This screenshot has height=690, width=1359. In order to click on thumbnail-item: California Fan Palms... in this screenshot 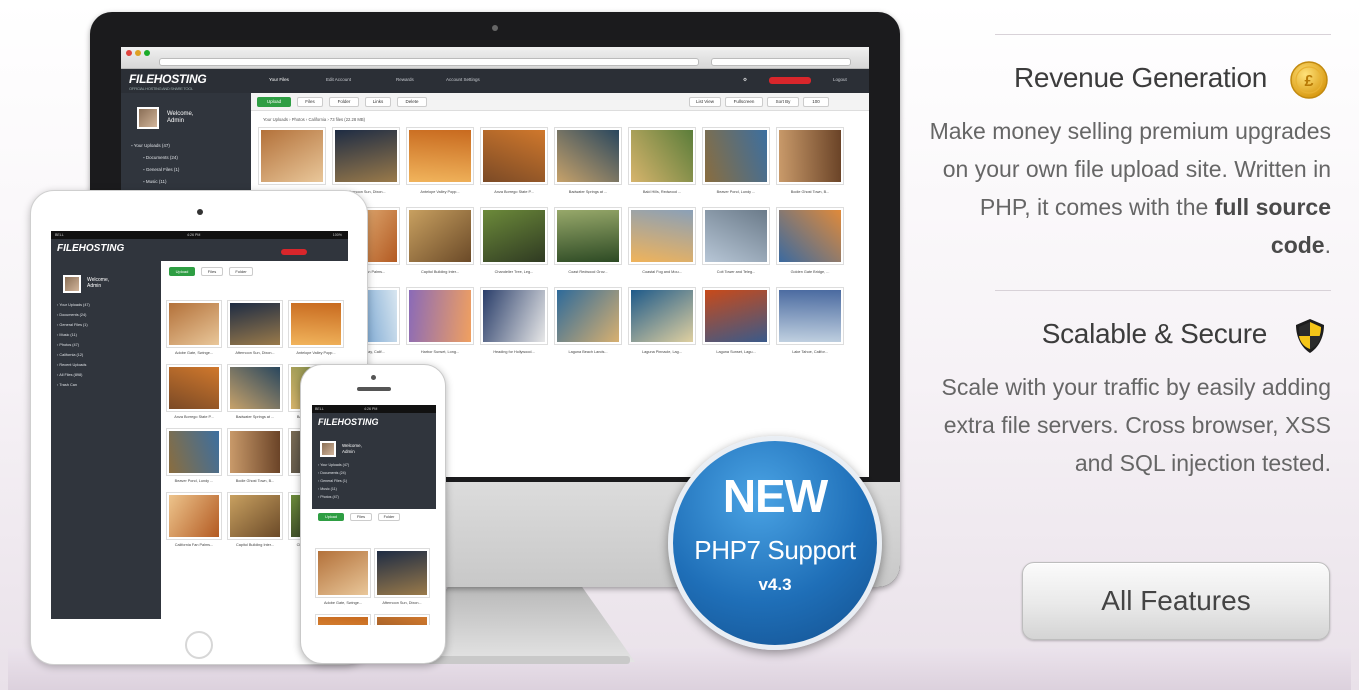, I will do `click(197, 525)`.